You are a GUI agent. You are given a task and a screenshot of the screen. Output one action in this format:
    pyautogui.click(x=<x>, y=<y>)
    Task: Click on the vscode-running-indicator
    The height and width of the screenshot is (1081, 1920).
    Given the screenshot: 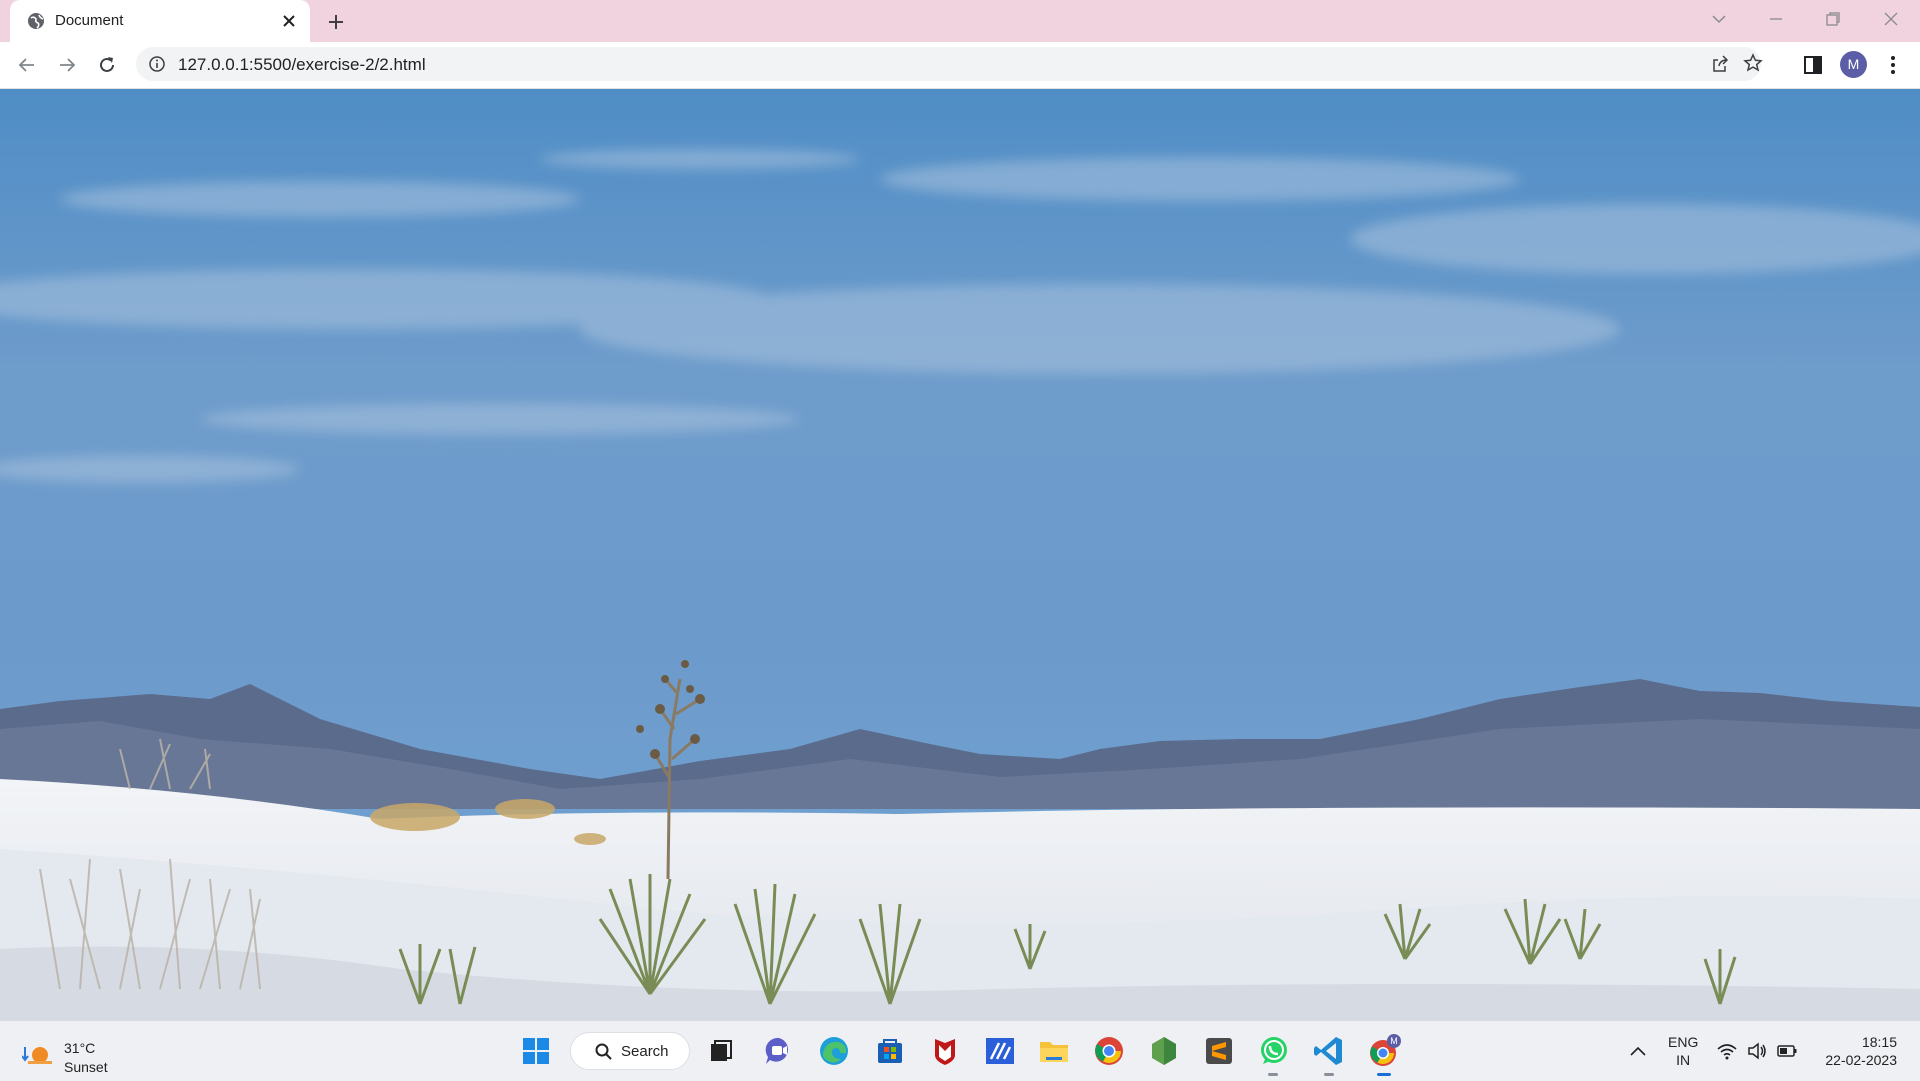 What is the action you would take?
    pyautogui.click(x=1329, y=1074)
    